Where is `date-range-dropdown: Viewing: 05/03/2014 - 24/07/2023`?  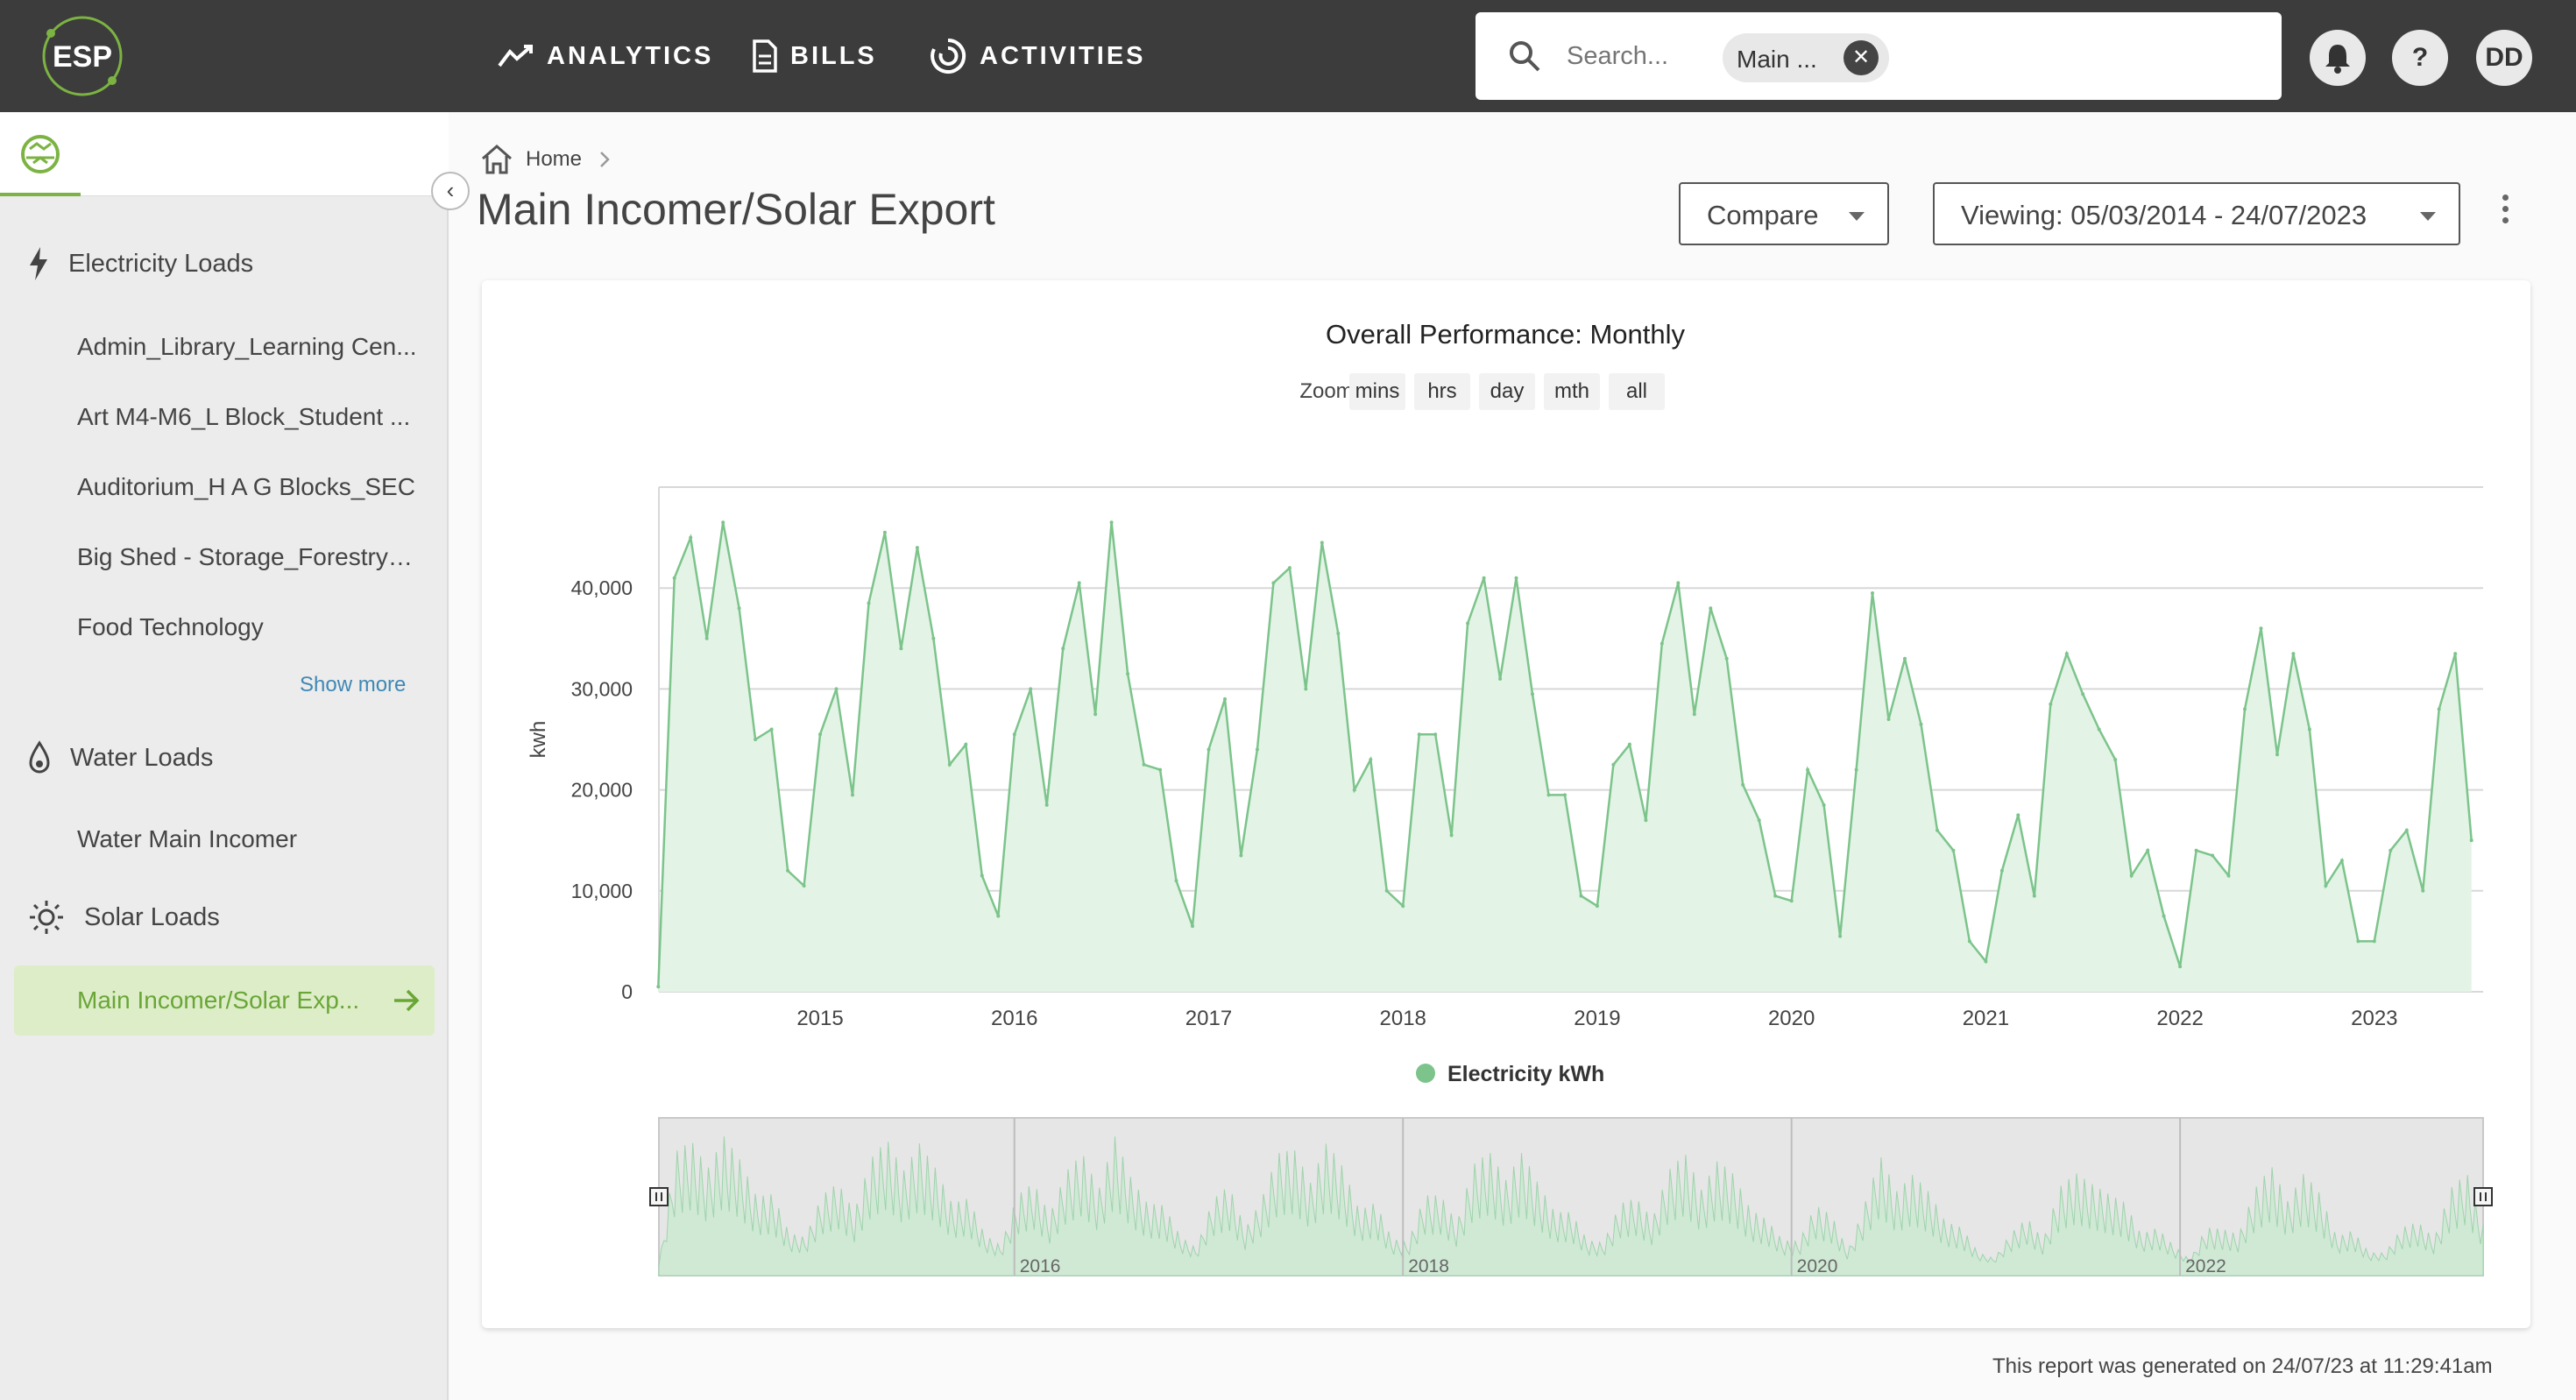
date-range-dropdown: Viewing: 05/03/2014 - 24/07/2023 is located at coordinates (2196, 213).